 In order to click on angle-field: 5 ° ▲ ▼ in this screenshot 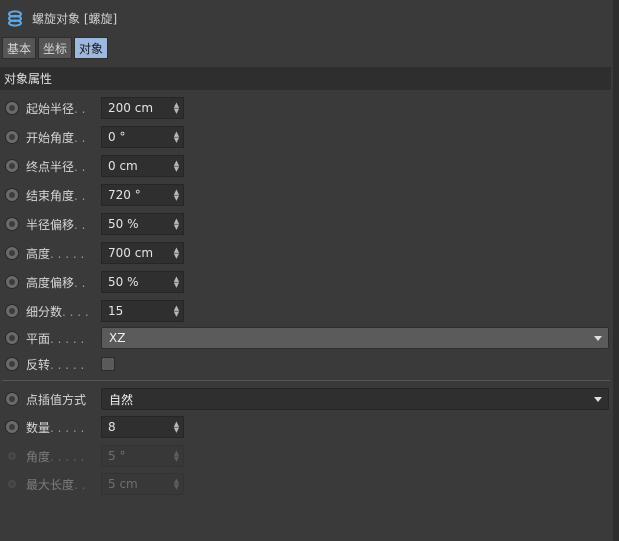, I will do `click(142, 456)`.